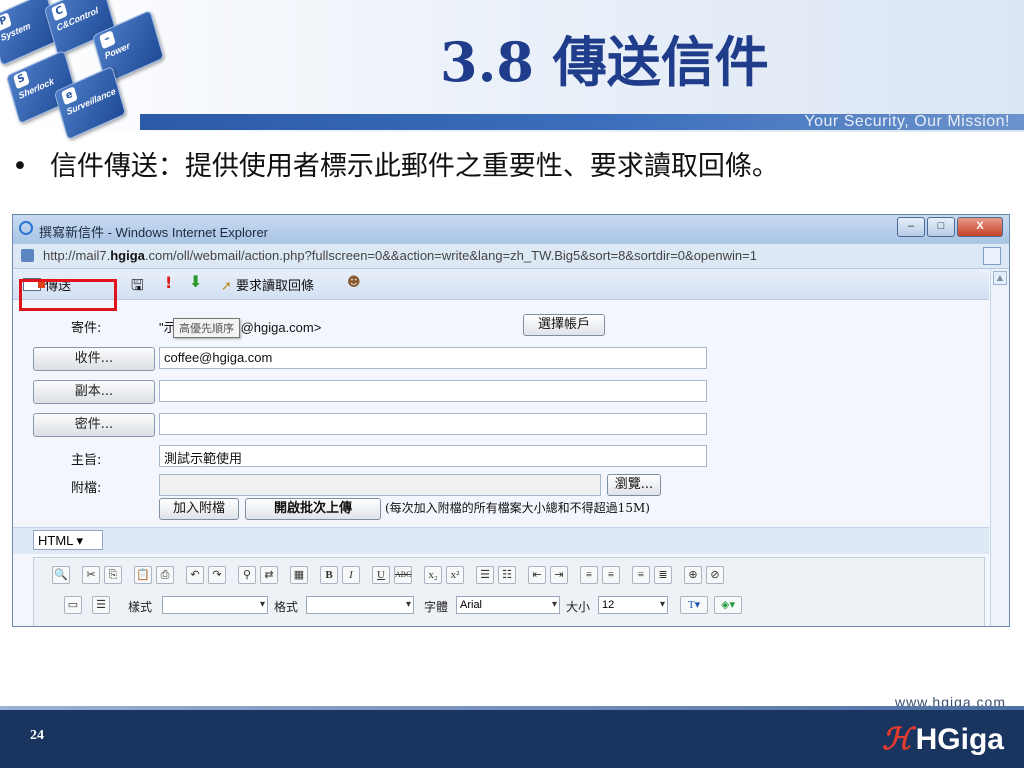 The width and height of the screenshot is (1024, 768). I want to click on paste-icon: 📋, so click(143, 575).